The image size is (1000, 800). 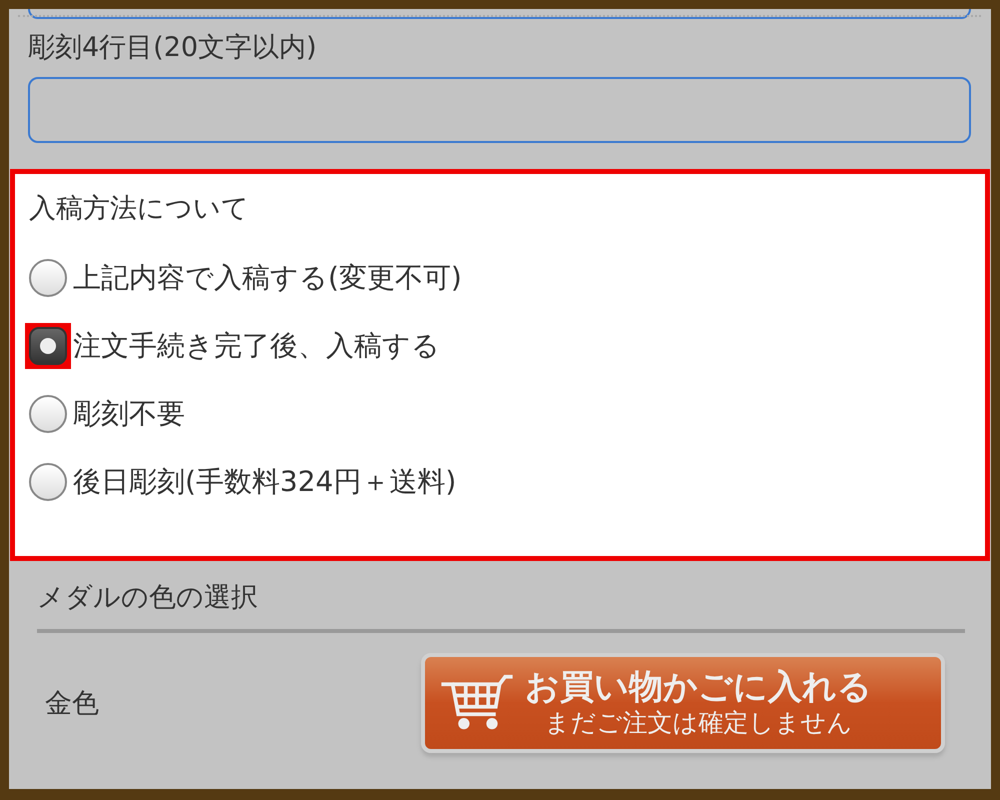 I want to click on color-name: 金色, so click(x=72, y=704).